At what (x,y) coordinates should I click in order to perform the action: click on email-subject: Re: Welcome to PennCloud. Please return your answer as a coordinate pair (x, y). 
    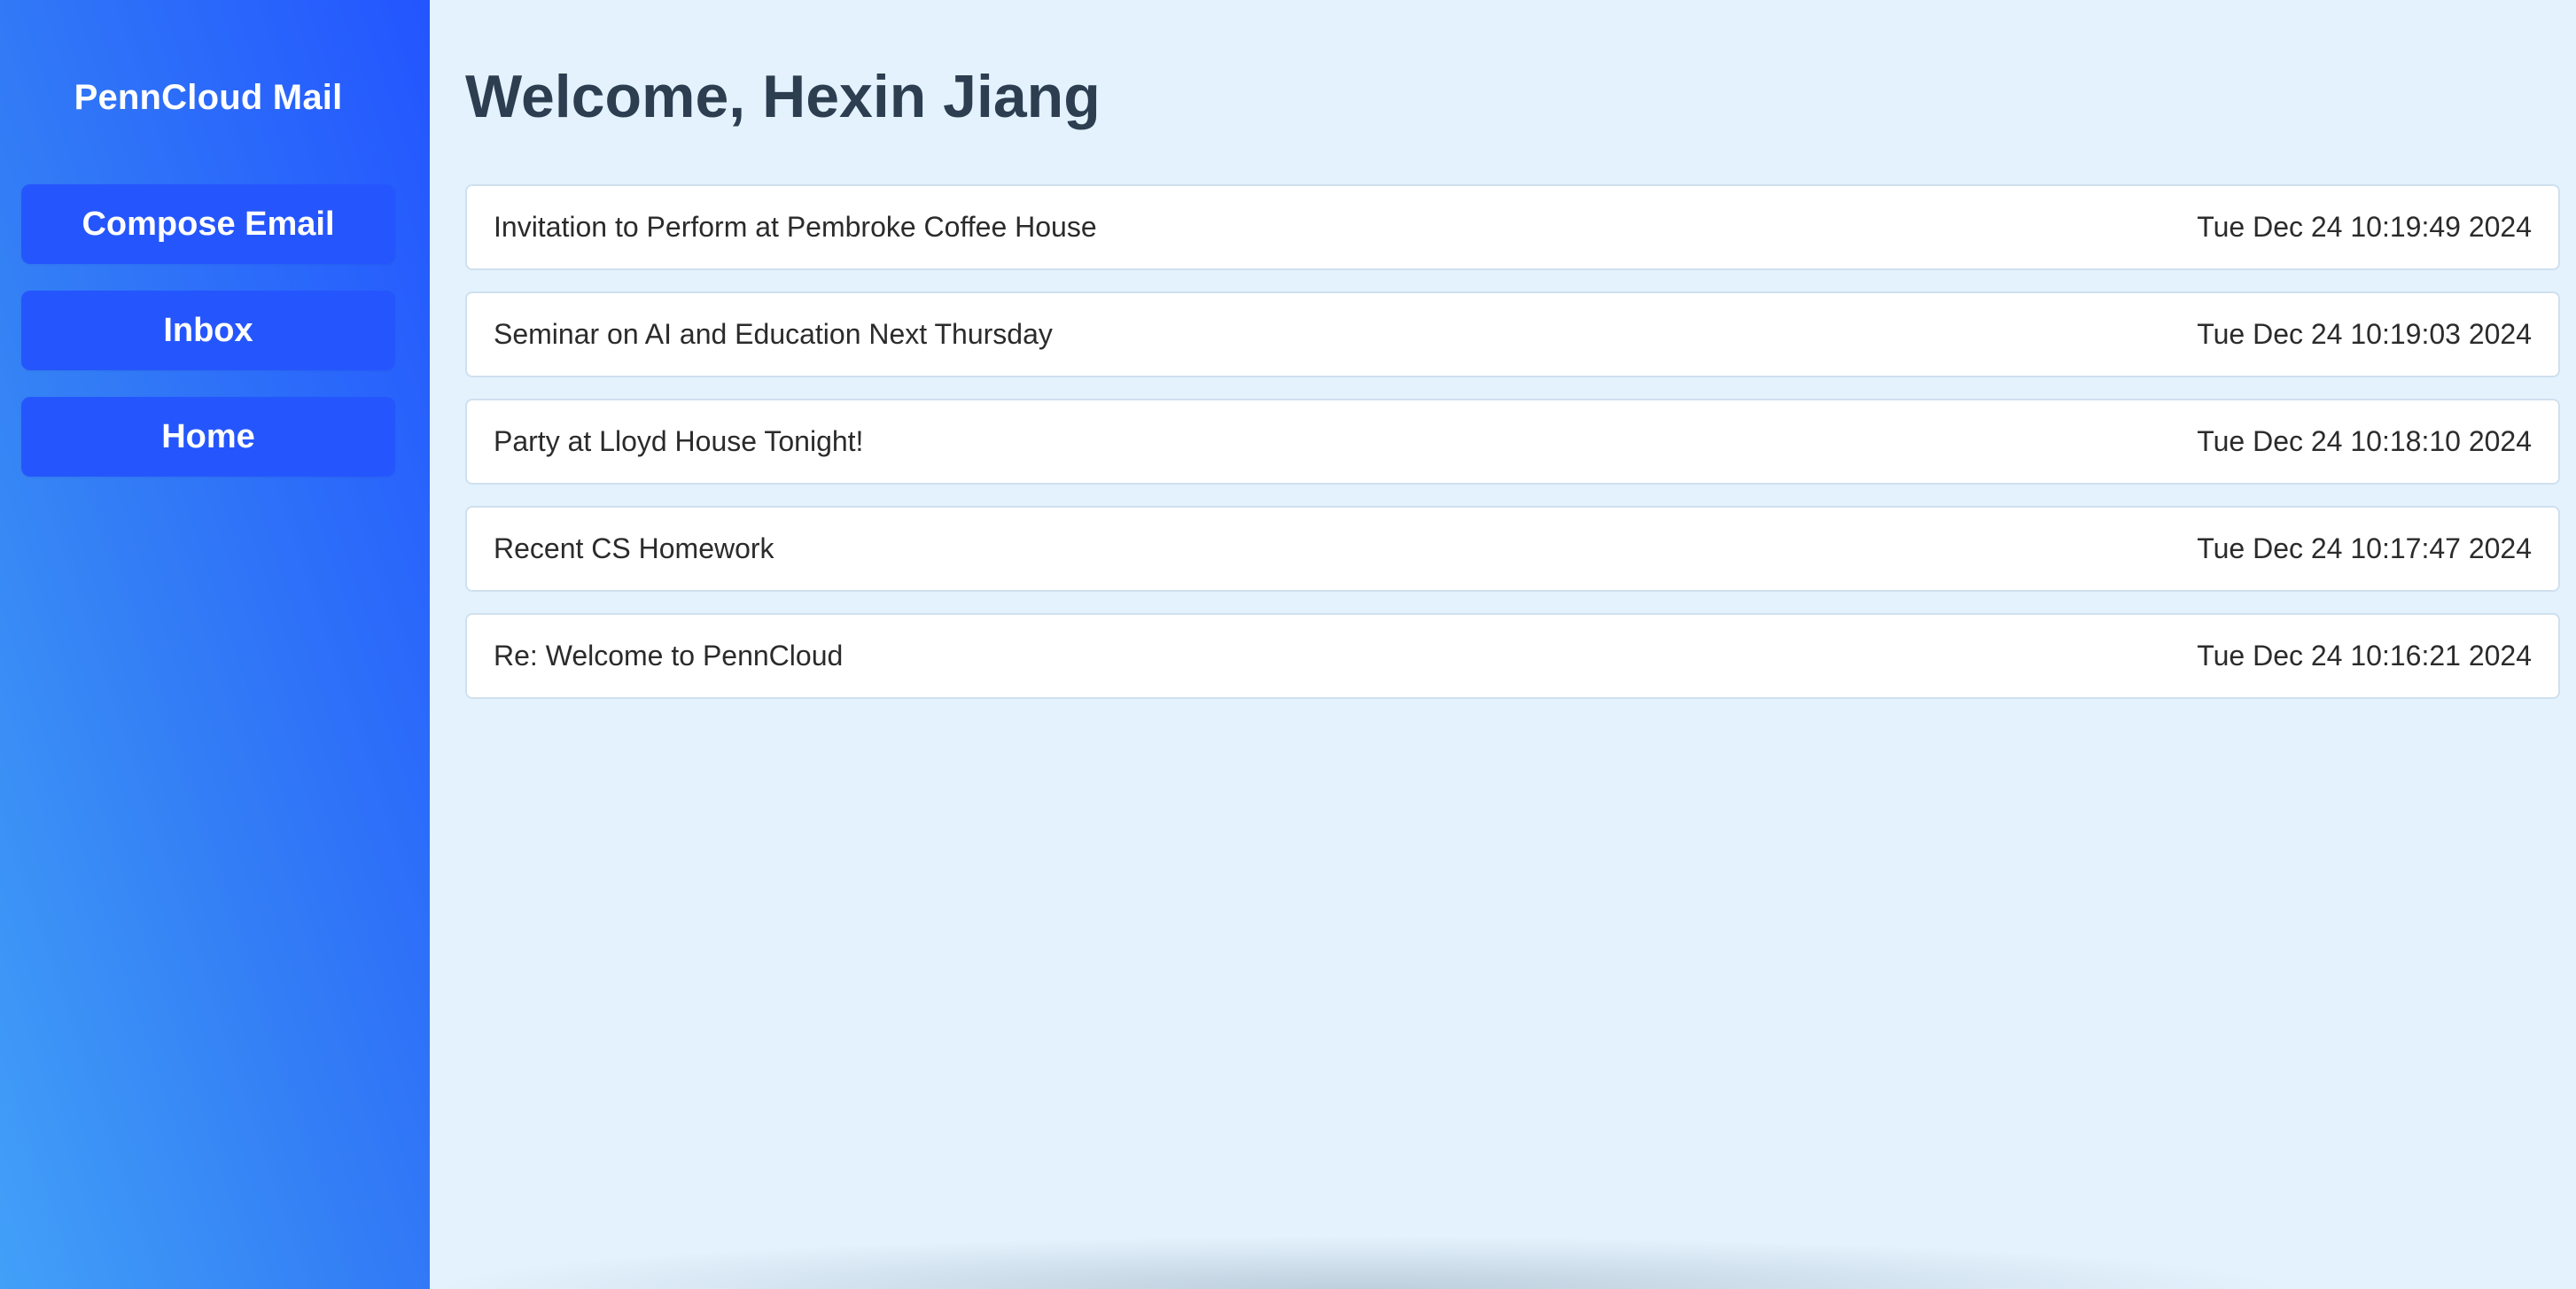
    Looking at the image, I should click on (669, 656).